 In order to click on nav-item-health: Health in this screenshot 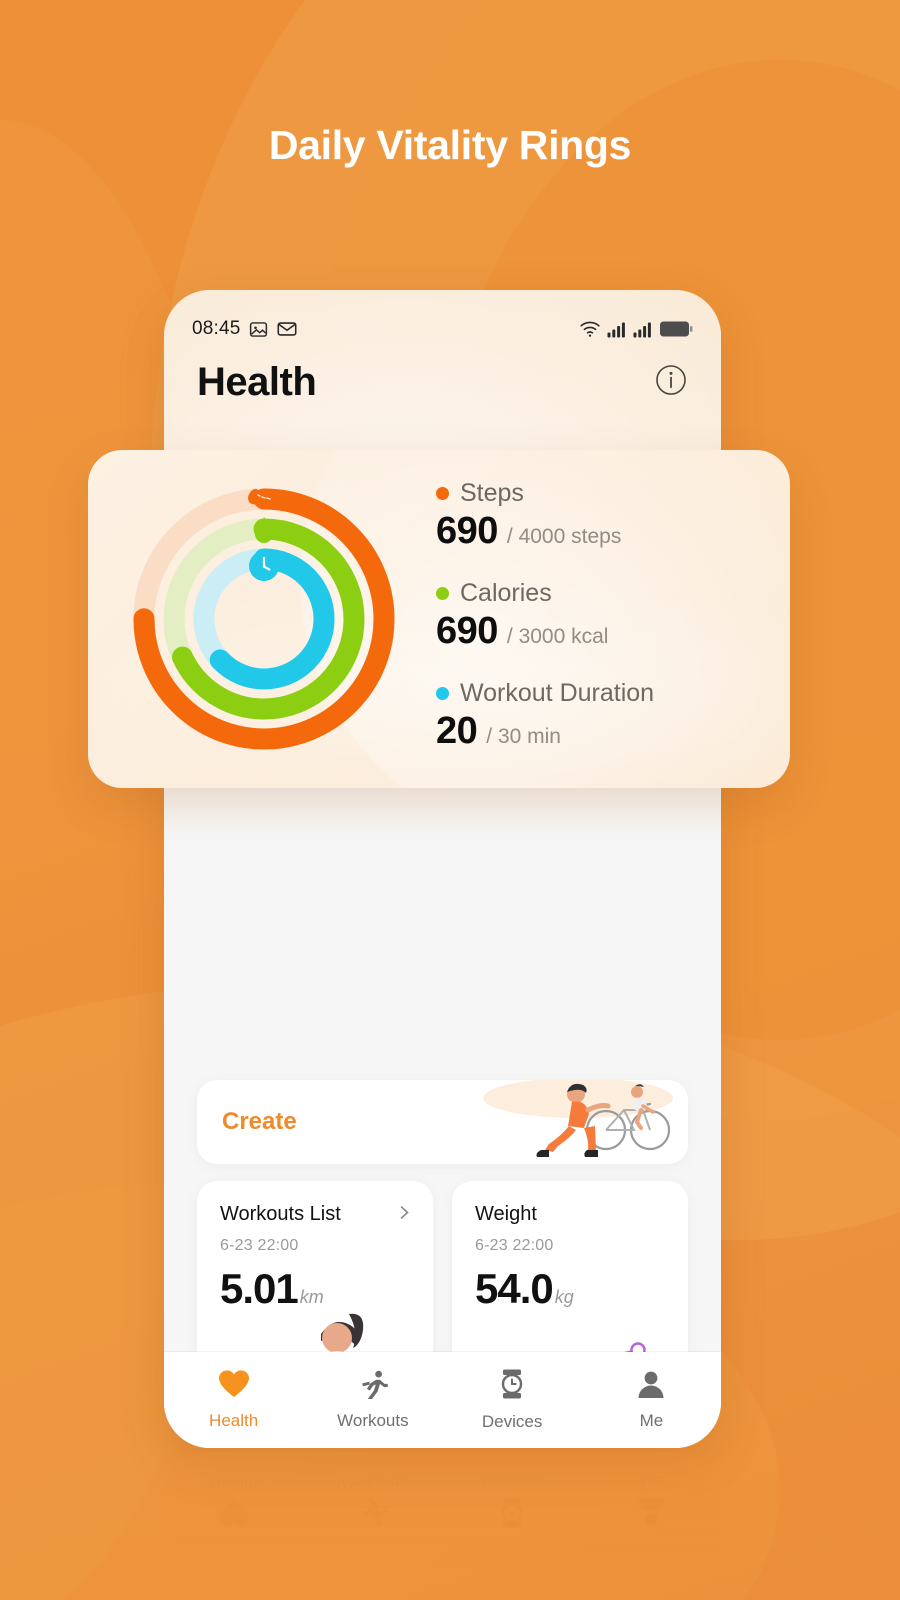, I will do `click(233, 1400)`.